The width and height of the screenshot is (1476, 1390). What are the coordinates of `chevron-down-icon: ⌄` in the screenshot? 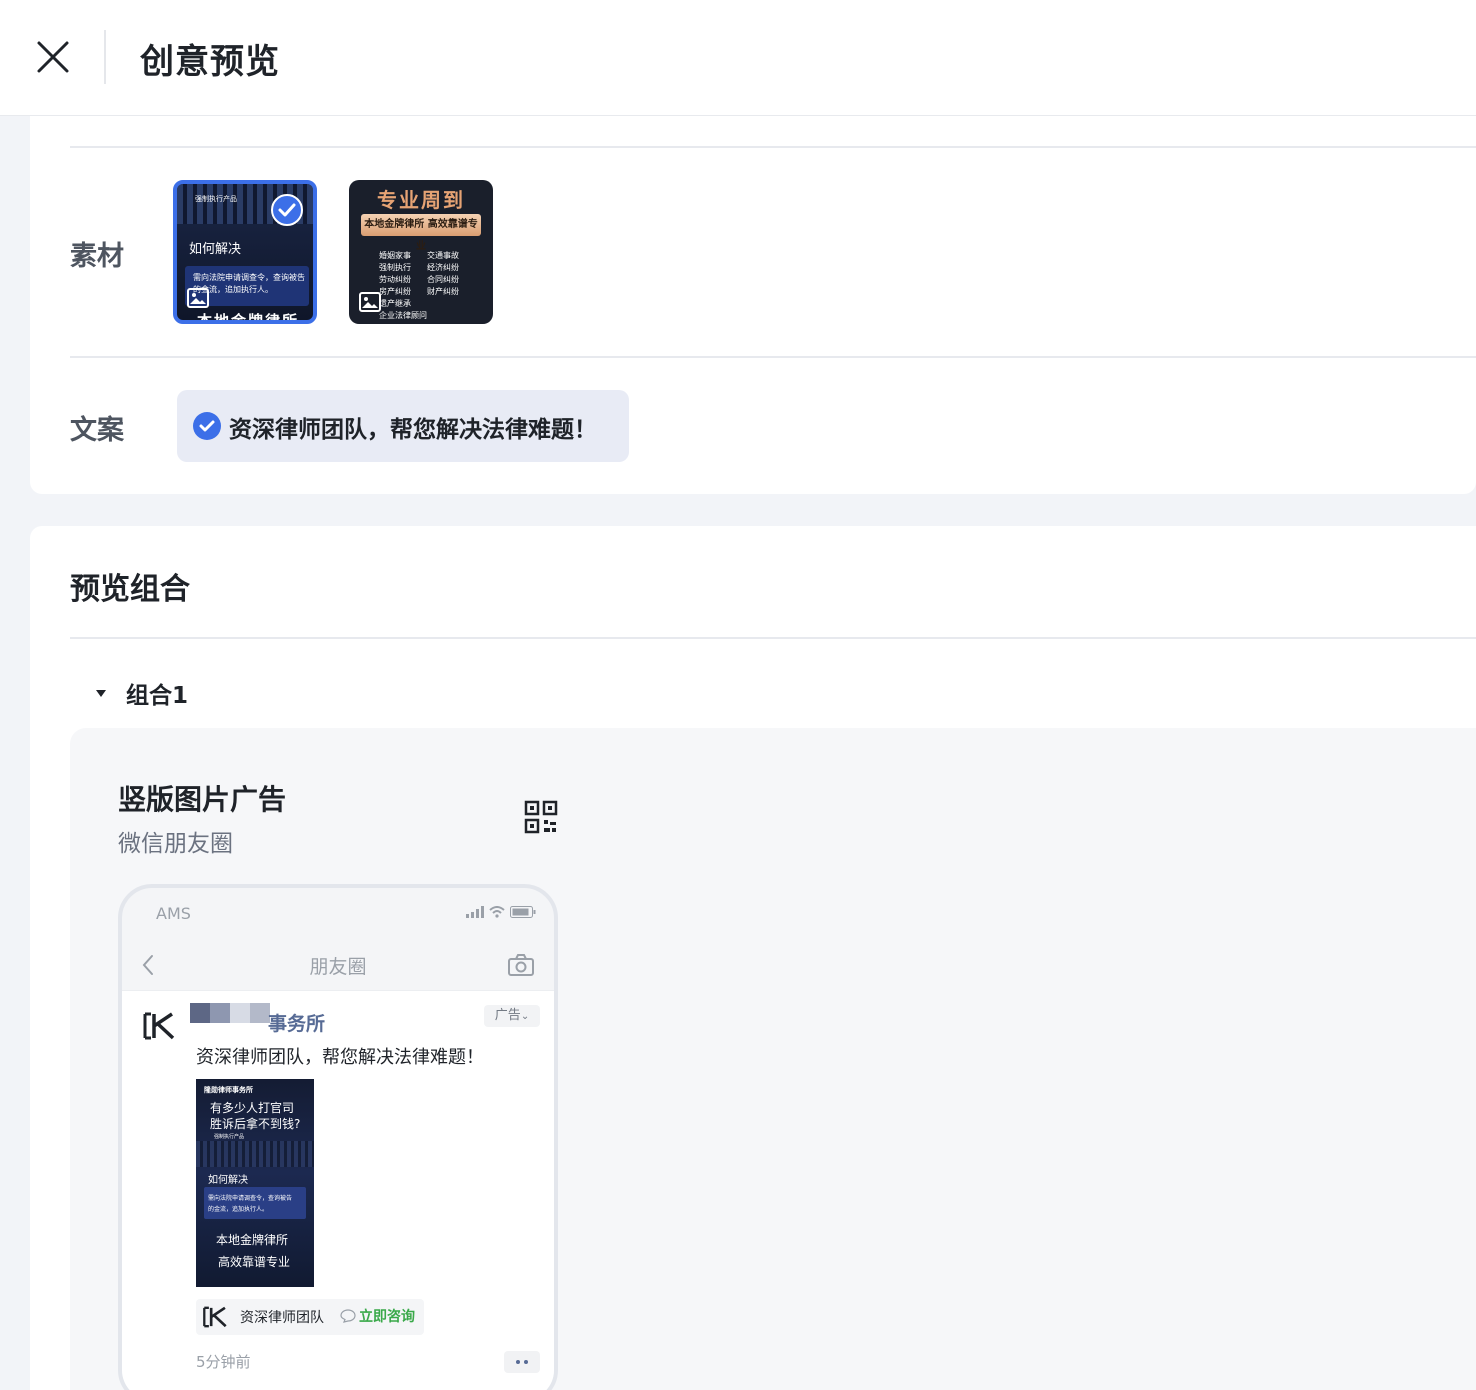 It's located at (525, 1016).